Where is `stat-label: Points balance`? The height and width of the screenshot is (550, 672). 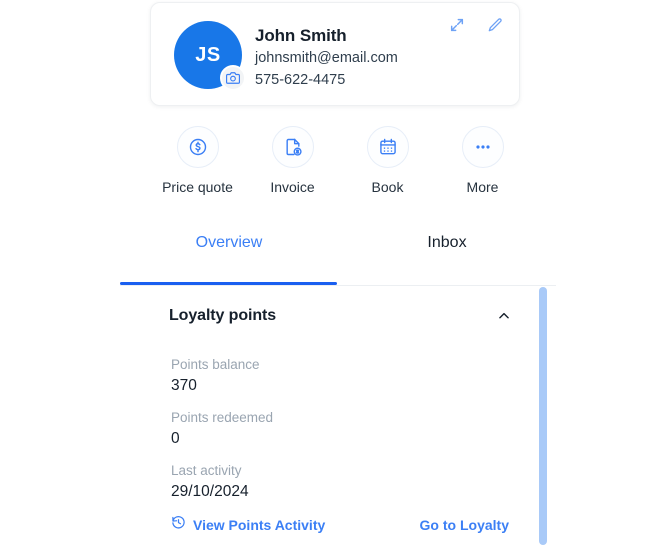
stat-label: Points balance is located at coordinates (215, 364).